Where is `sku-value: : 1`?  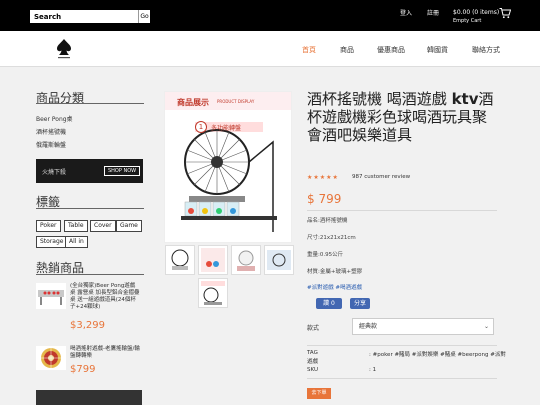 sku-value: : 1 is located at coordinates (373, 370).